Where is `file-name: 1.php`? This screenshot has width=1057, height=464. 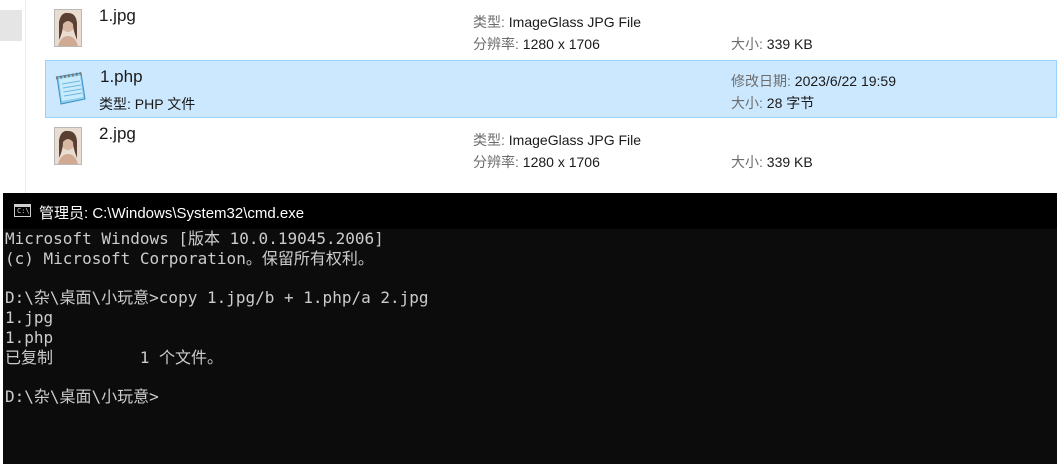
file-name: 1.php is located at coordinates (121, 76).